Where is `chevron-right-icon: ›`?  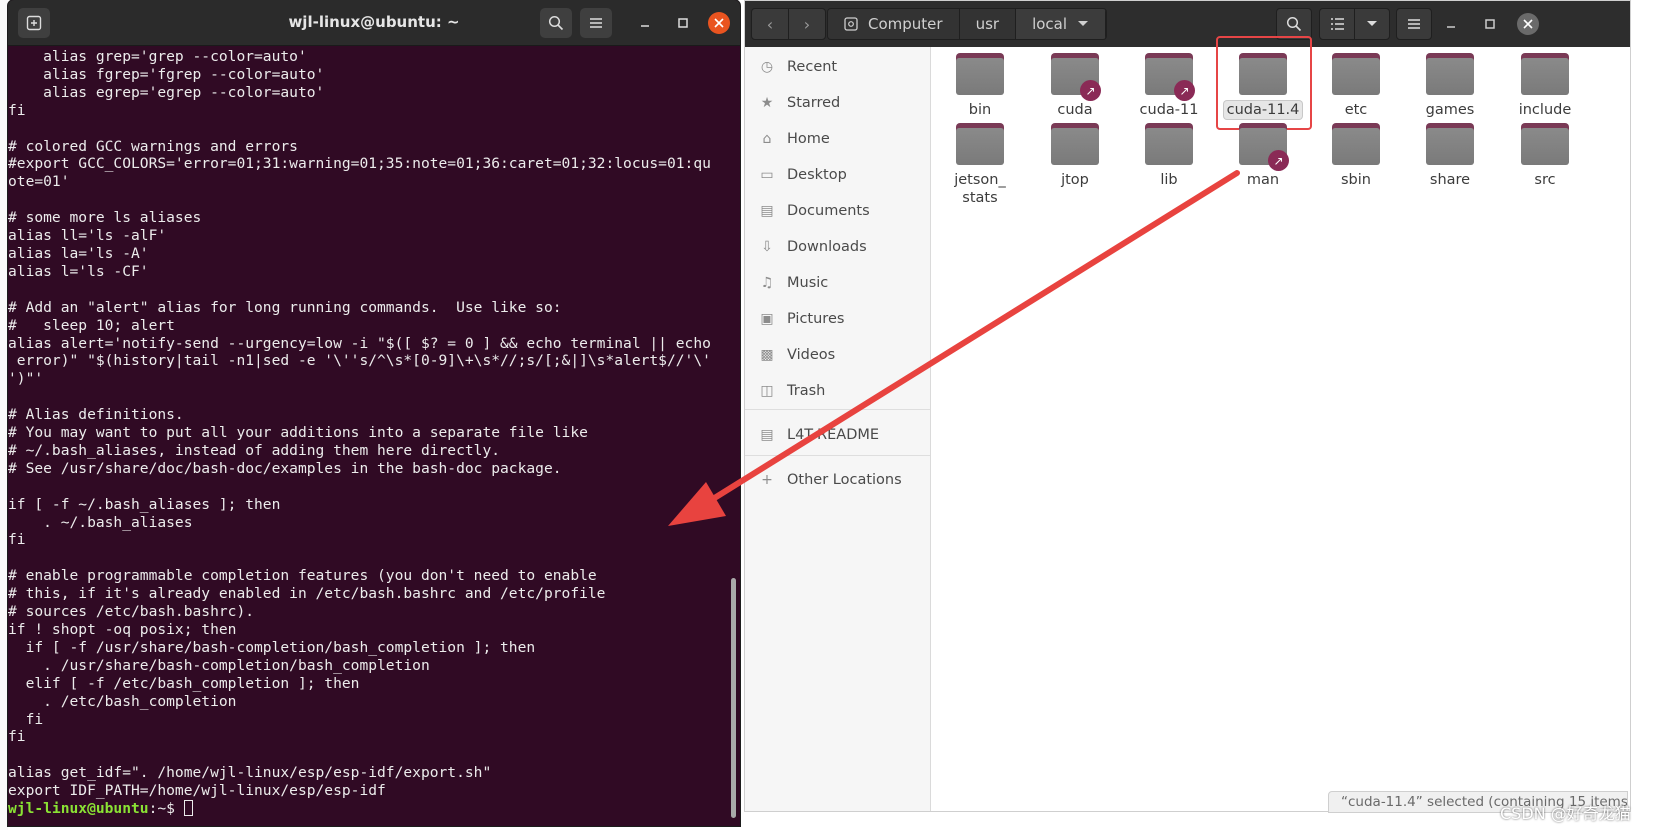
chevron-right-icon: › is located at coordinates (807, 24).